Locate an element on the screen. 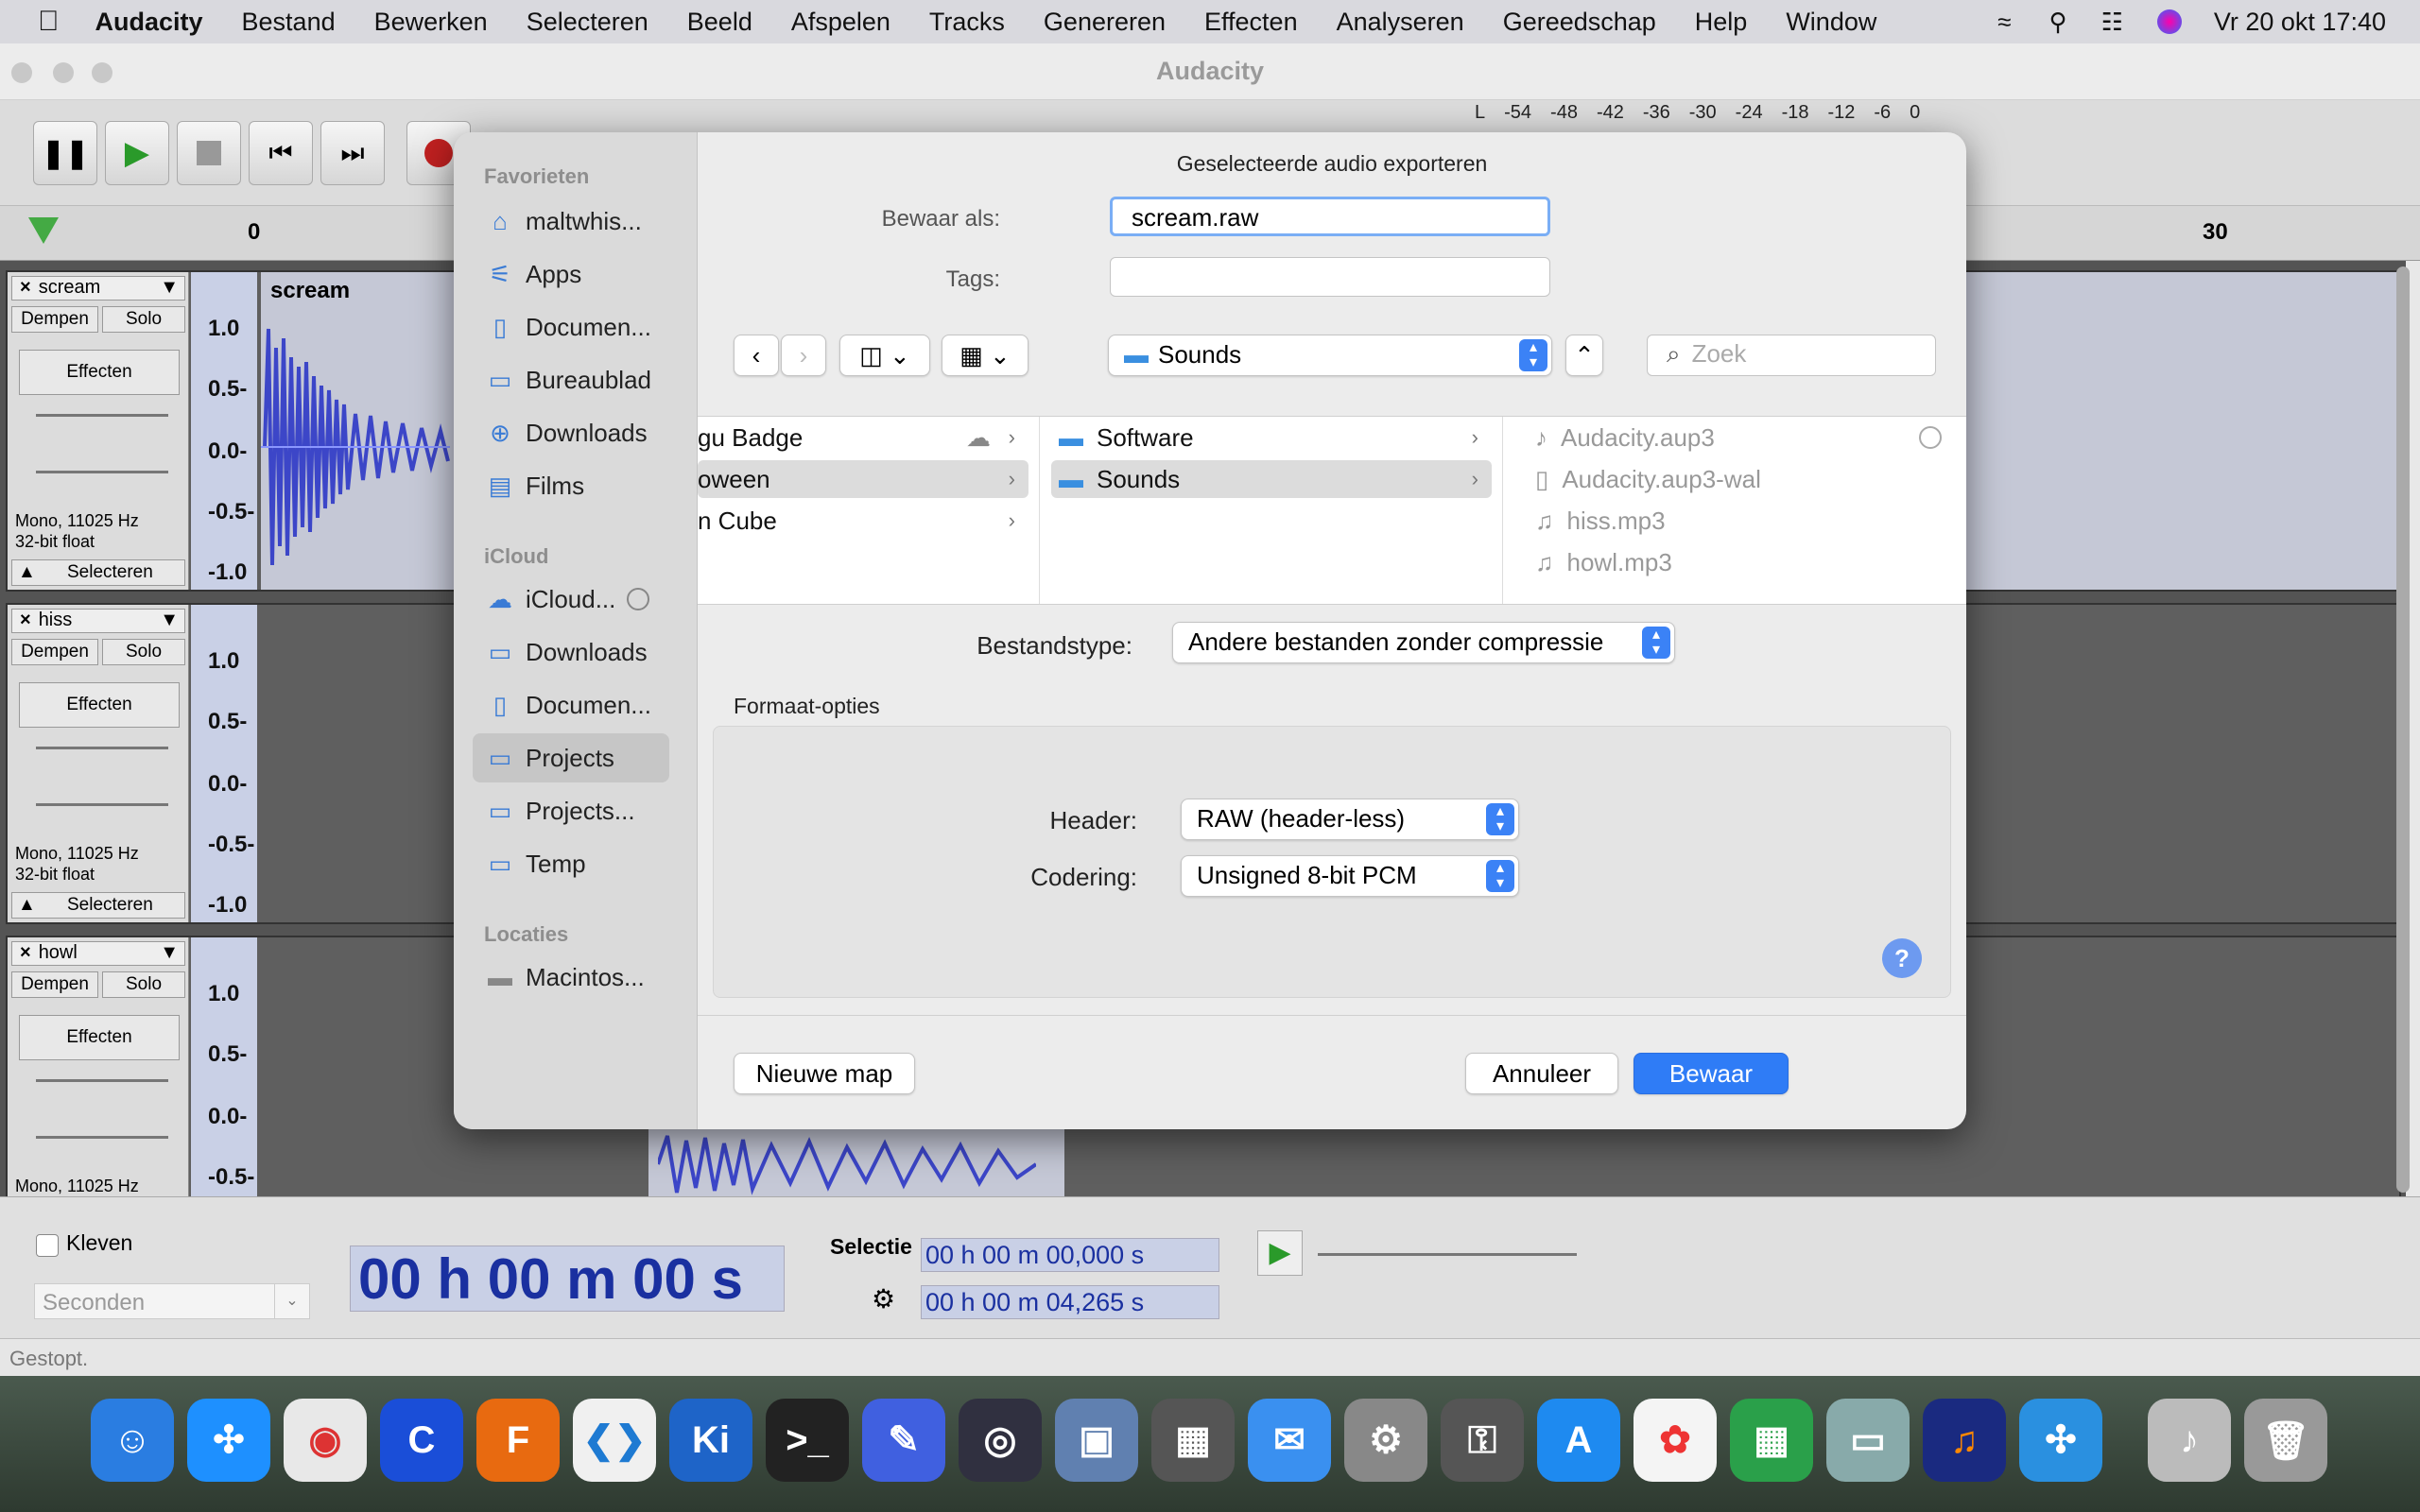  finder-icon: ☺ is located at coordinates (132, 1440).